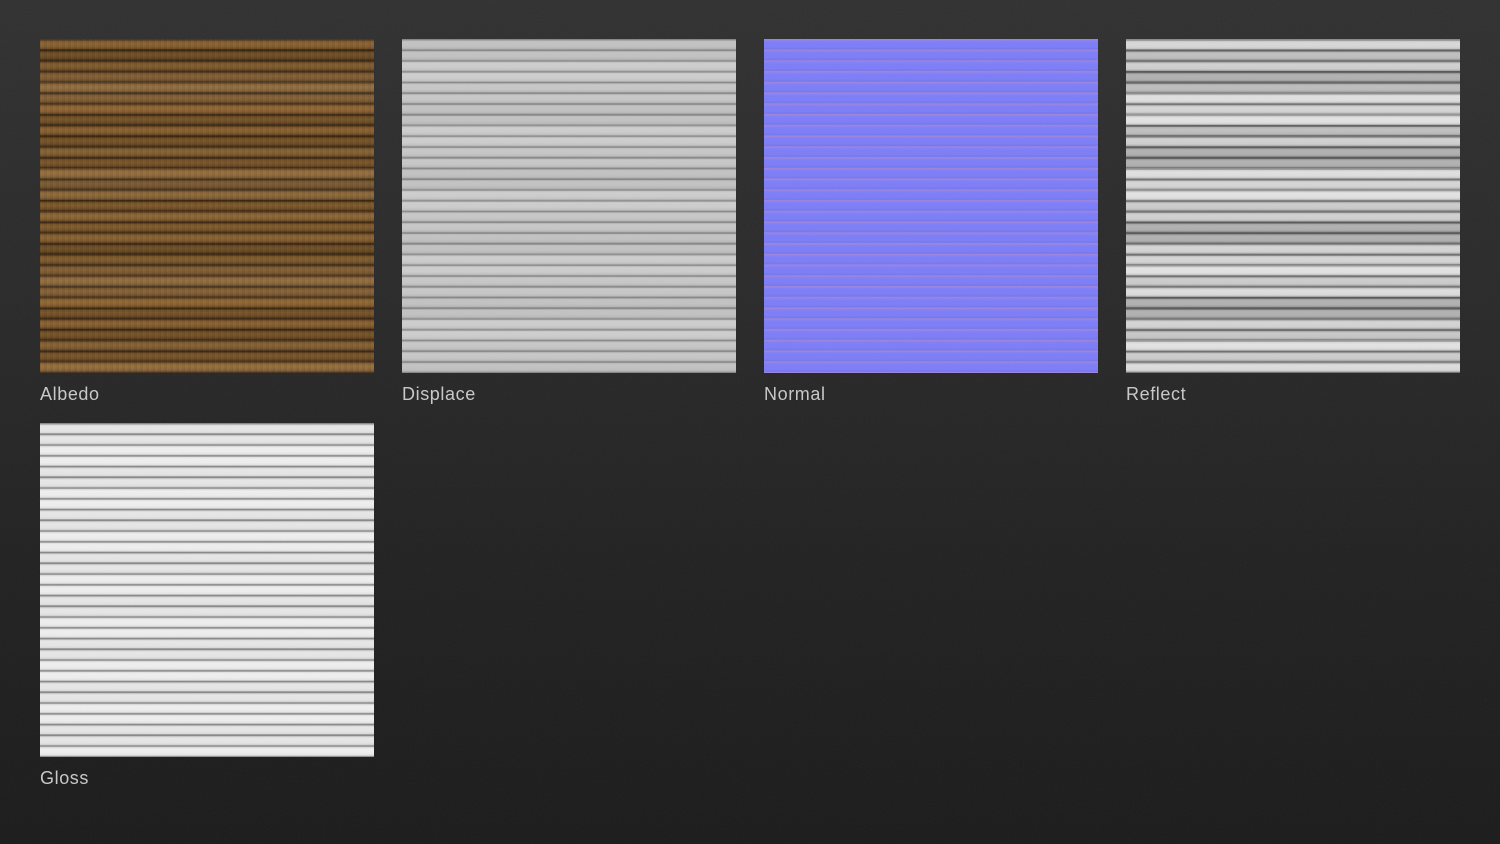 The image size is (1500, 844). Describe the element at coordinates (569, 206) in the screenshot. I see `texture-thumbnail-displace` at that location.